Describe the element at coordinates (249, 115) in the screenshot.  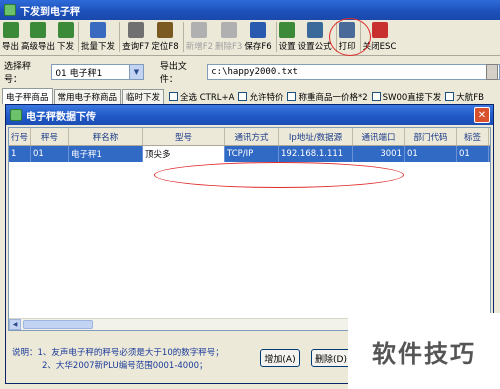
I see `dialog-titlebar: 电子秤数据下传 ✕` at that location.